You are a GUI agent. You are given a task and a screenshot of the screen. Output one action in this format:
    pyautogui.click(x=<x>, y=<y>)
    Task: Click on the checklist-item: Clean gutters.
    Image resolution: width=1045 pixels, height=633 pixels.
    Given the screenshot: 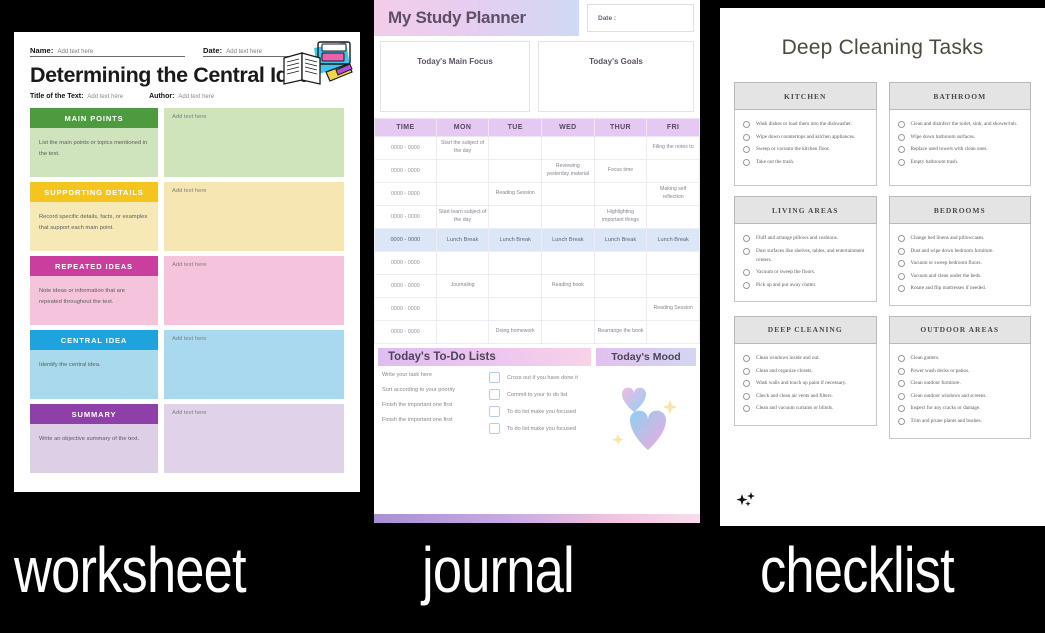 What is the action you would take?
    pyautogui.click(x=960, y=358)
    